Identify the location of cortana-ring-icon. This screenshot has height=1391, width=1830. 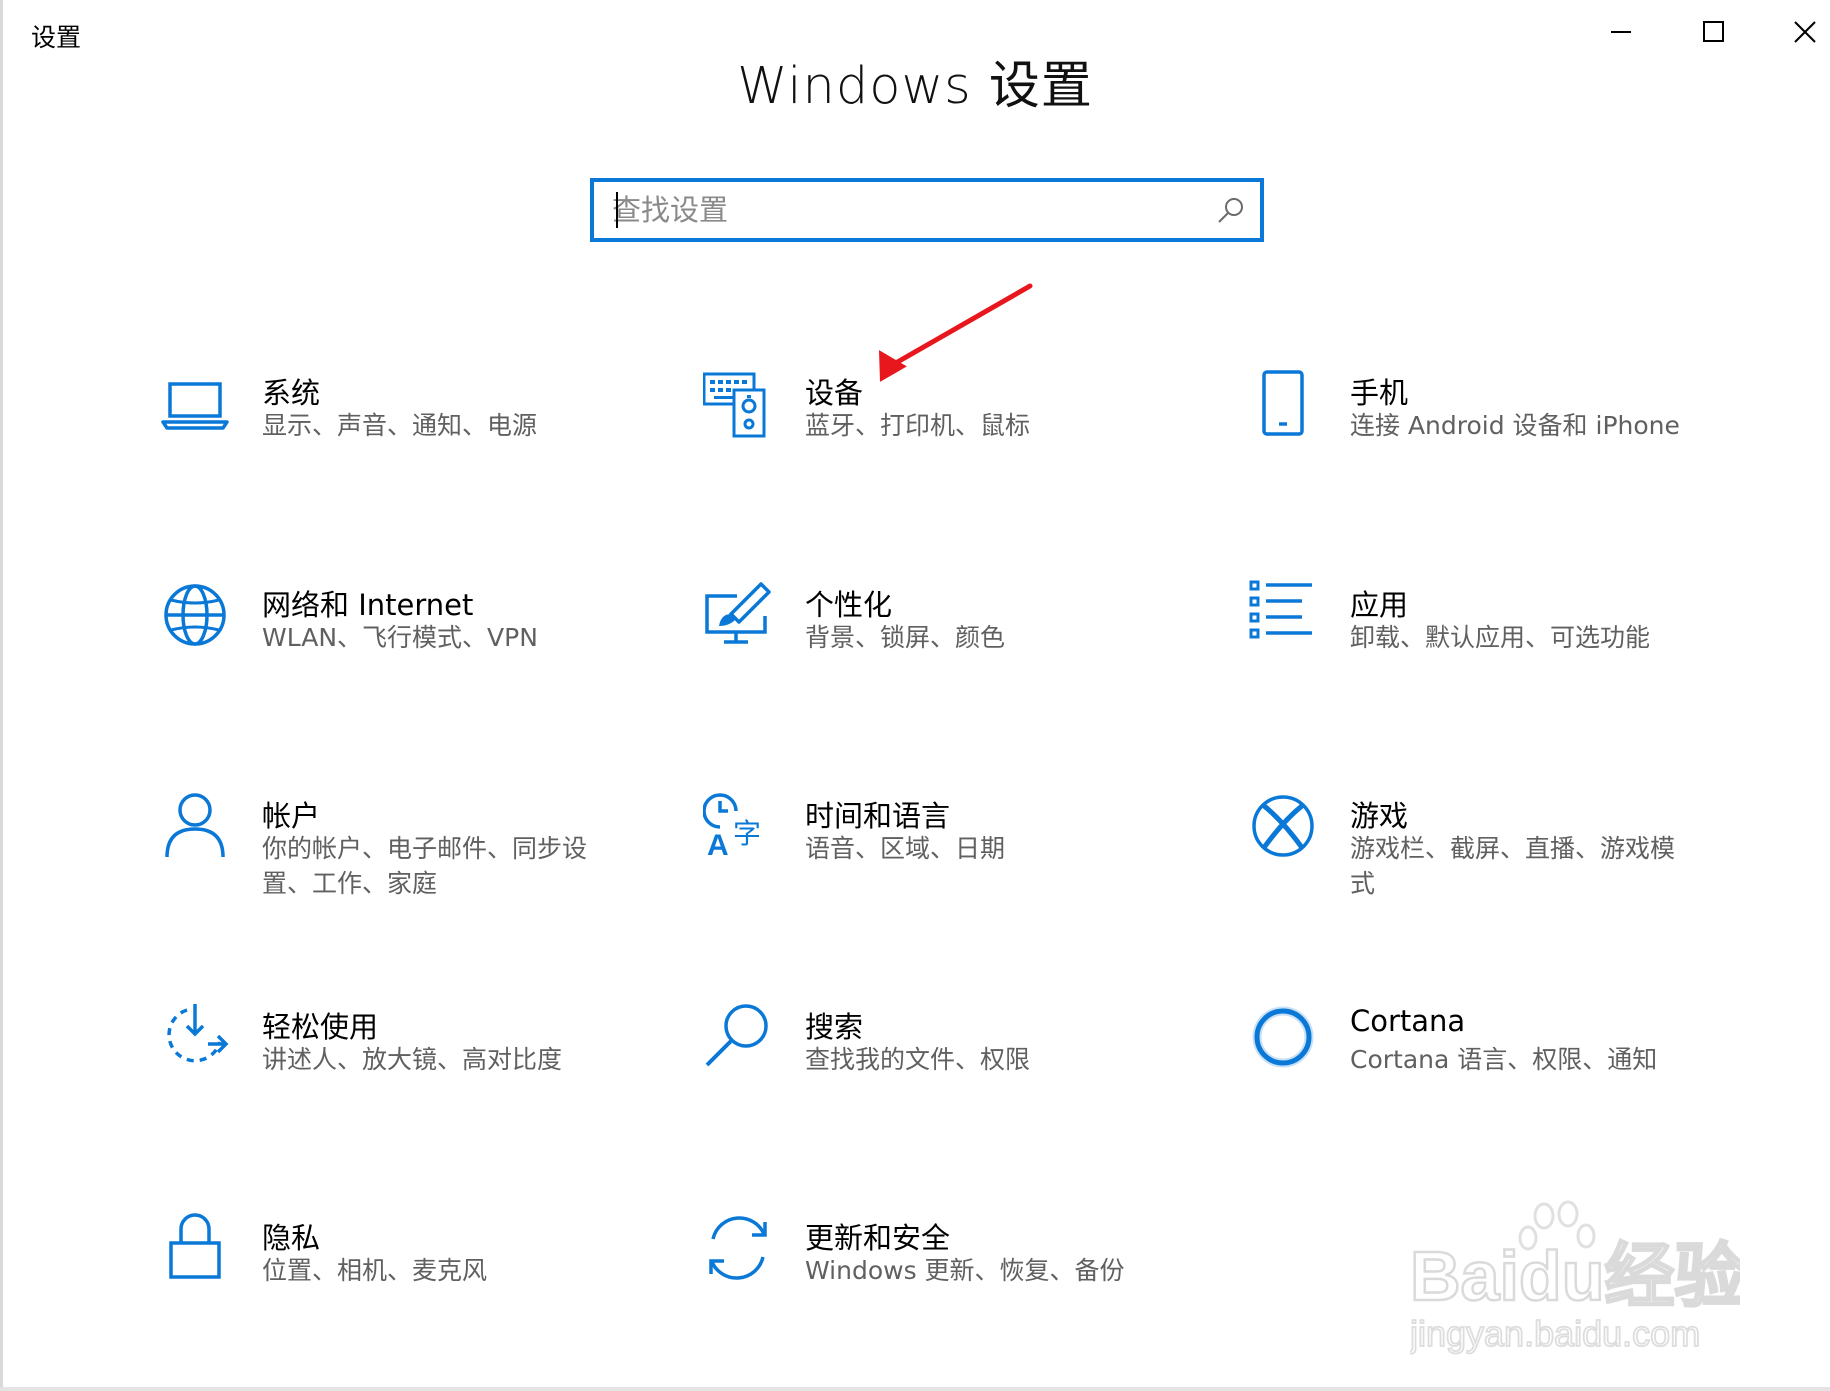
(1283, 1037).